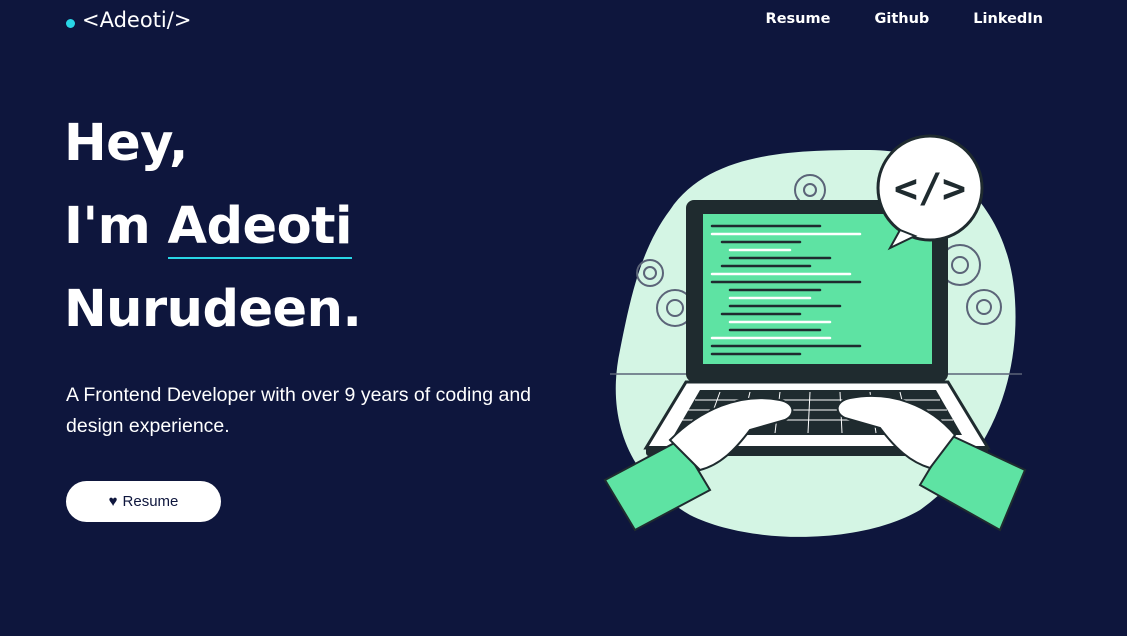  I want to click on hero-line-greeting: Hey,, so click(126, 143).